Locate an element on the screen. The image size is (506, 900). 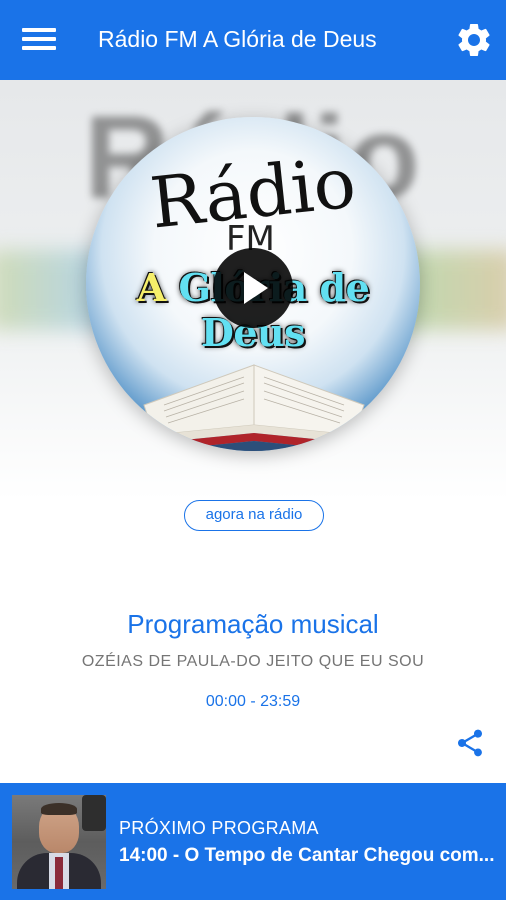
program-title: Programação musical is located at coordinates (253, 624).